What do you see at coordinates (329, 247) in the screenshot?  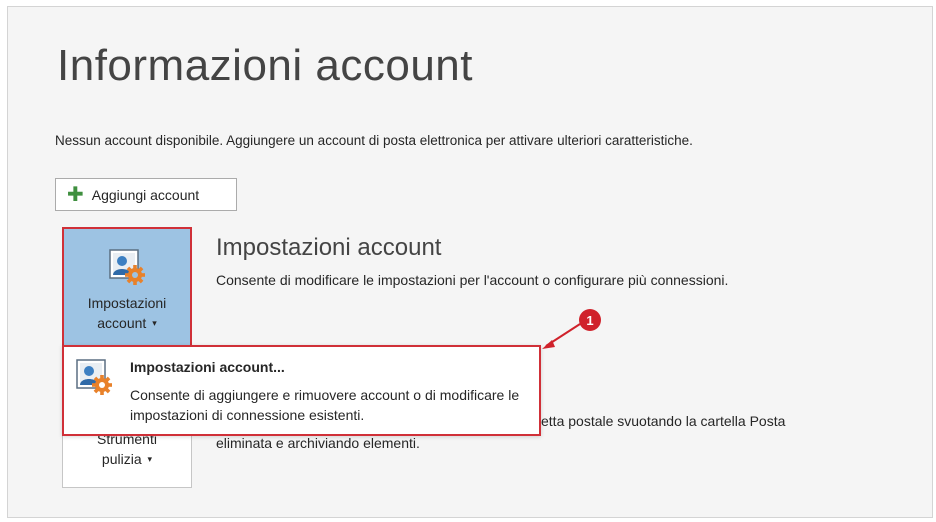 I see `account-settings-title: Impostazioni account` at bounding box center [329, 247].